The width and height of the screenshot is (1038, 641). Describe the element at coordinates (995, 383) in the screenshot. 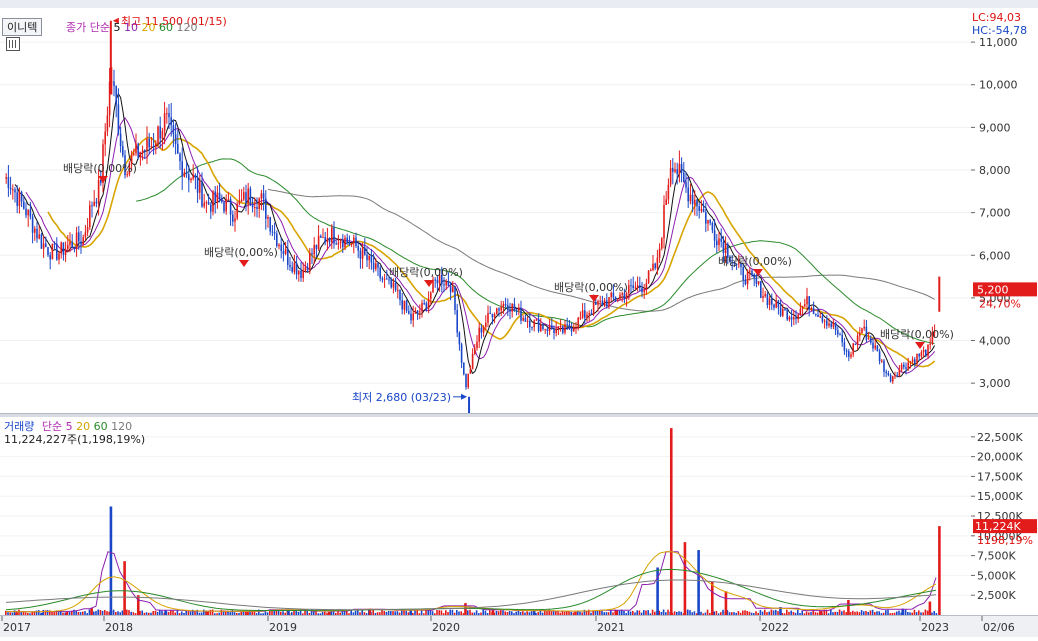

I see `price-tick-label: 3,000` at that location.